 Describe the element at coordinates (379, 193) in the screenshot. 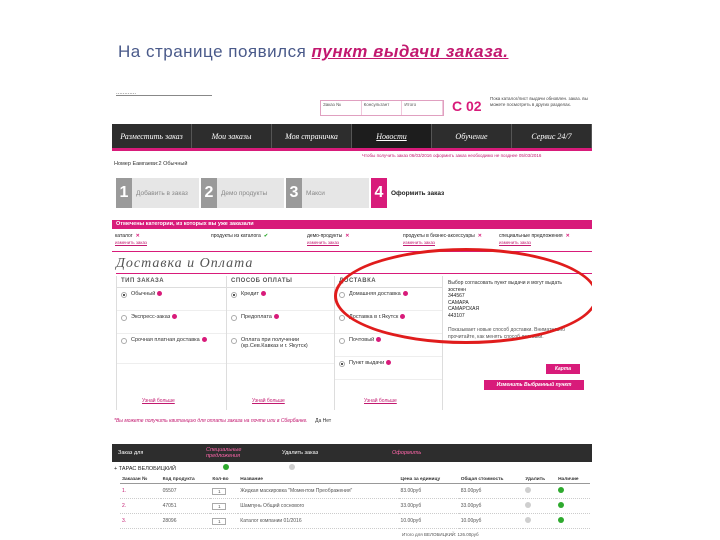

I see `step-number: 4` at that location.